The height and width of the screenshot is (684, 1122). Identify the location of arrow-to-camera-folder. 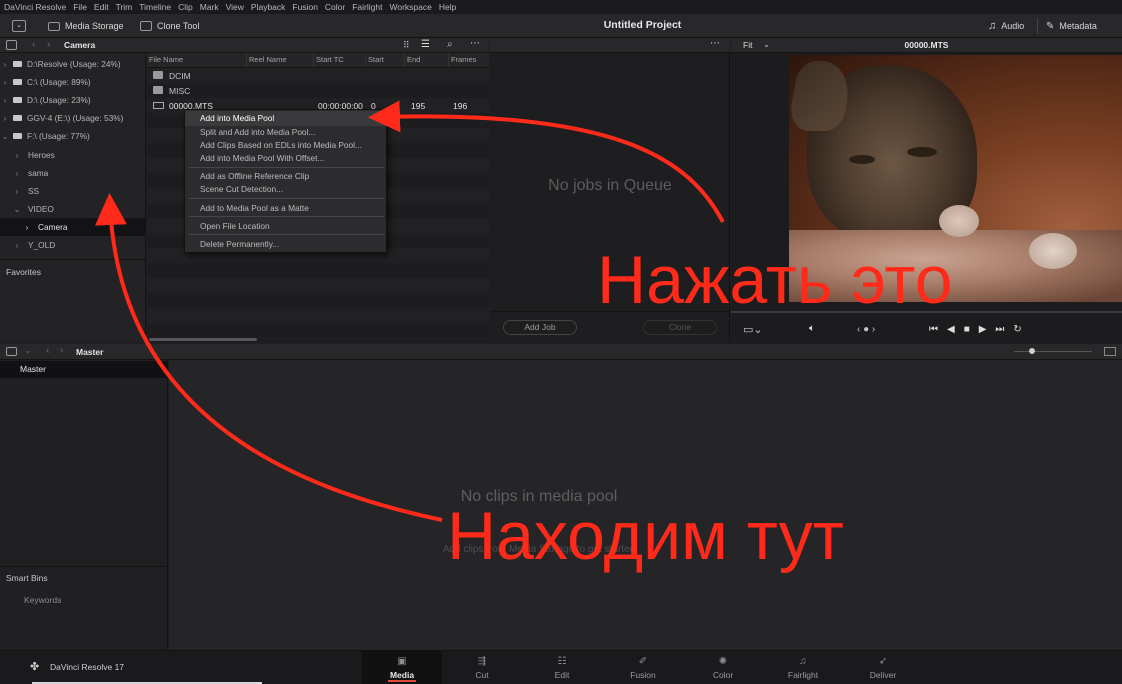
(268, 357).